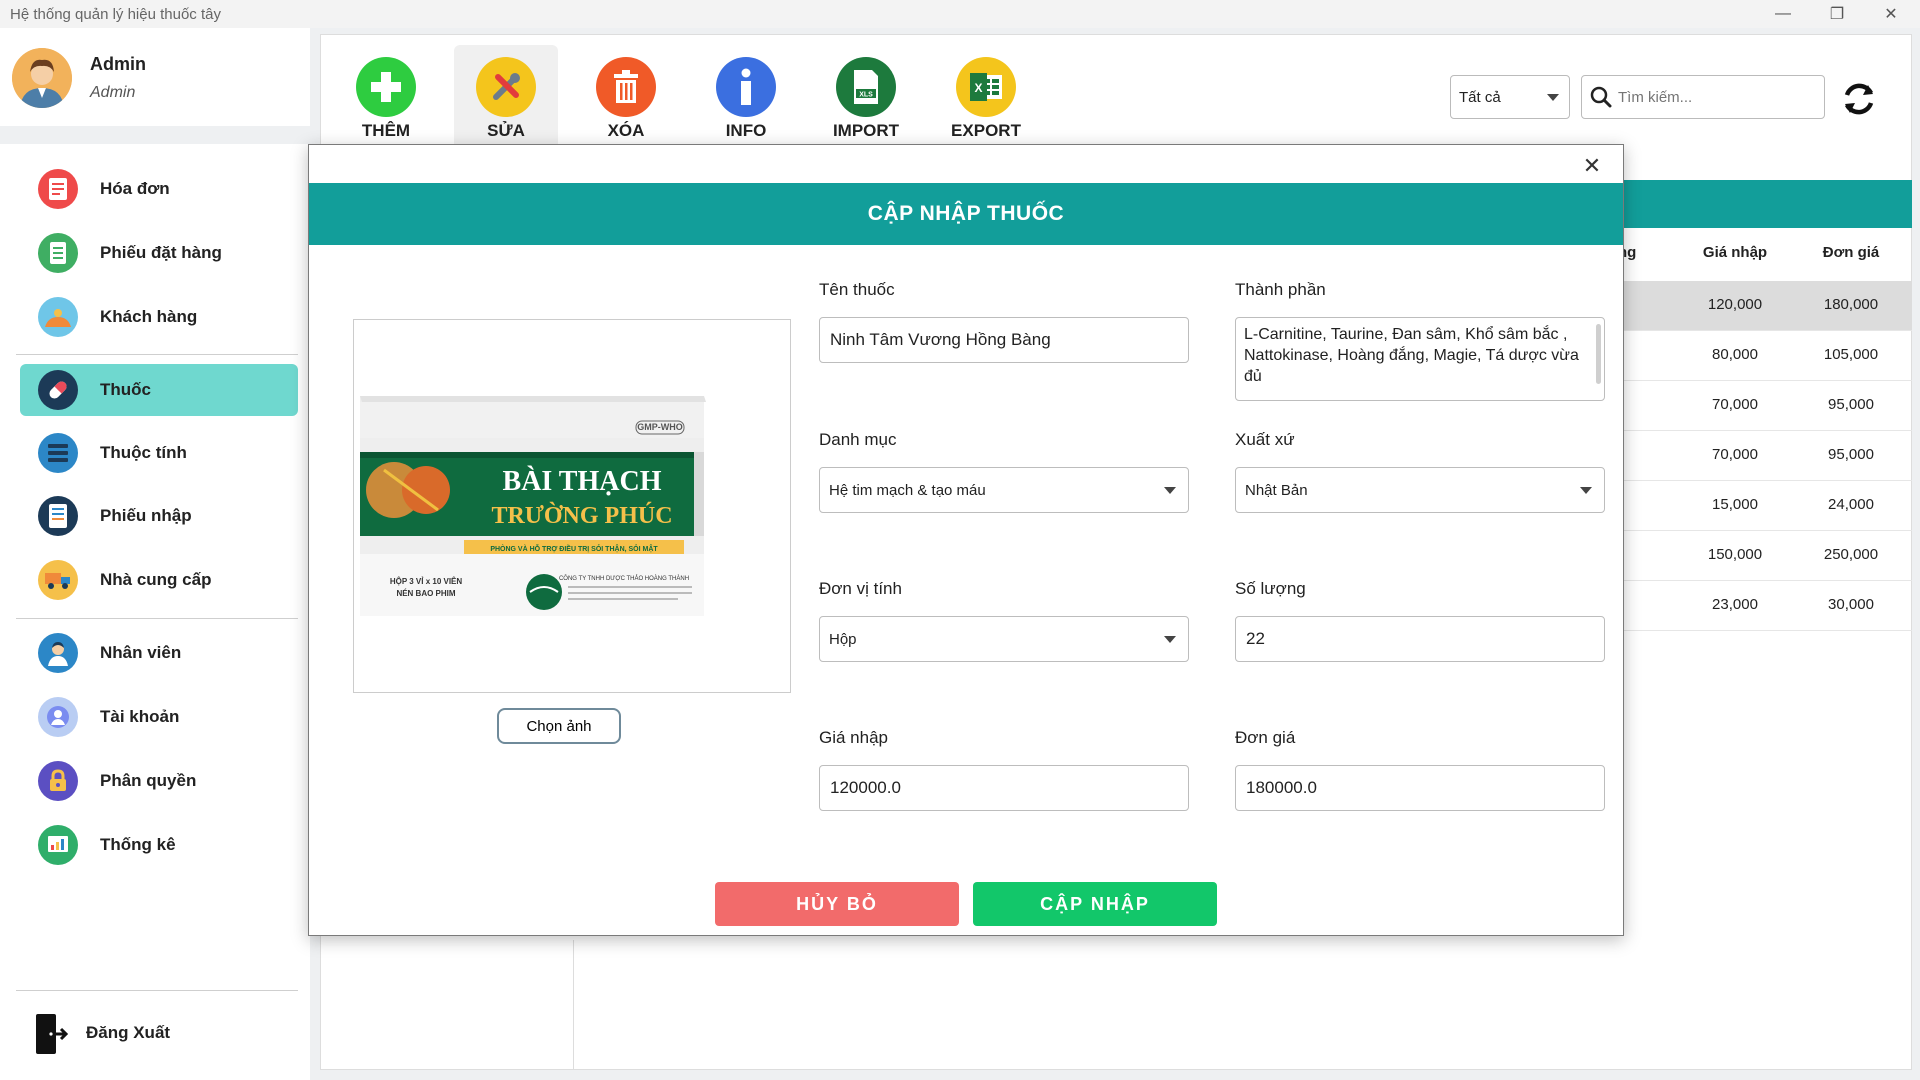 The height and width of the screenshot is (1080, 1920). Describe the element at coordinates (853, 737) in the screenshot. I see `import-price-label: Giá nhập` at that location.